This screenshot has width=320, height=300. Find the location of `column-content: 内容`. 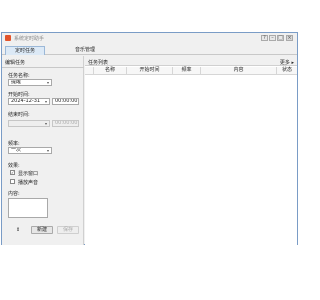

column-content: 内容 is located at coordinates (239, 71).